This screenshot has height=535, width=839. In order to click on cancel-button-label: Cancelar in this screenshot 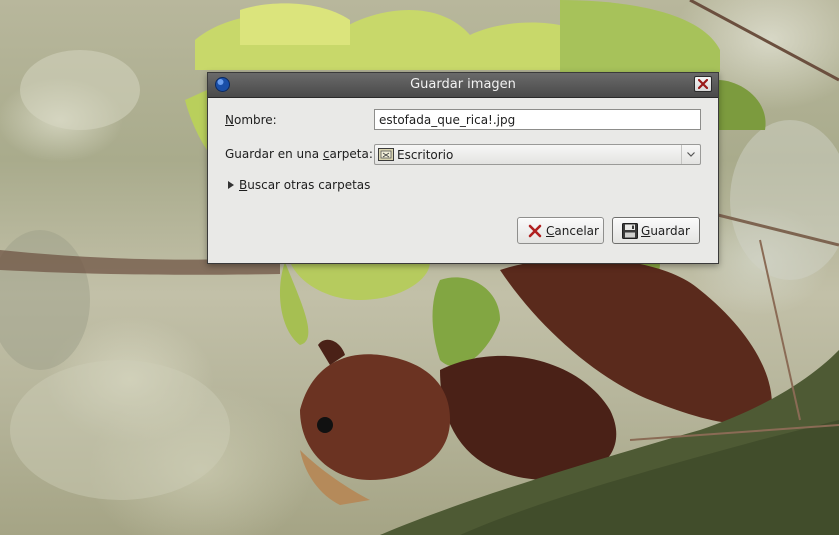, I will do `click(572, 231)`.